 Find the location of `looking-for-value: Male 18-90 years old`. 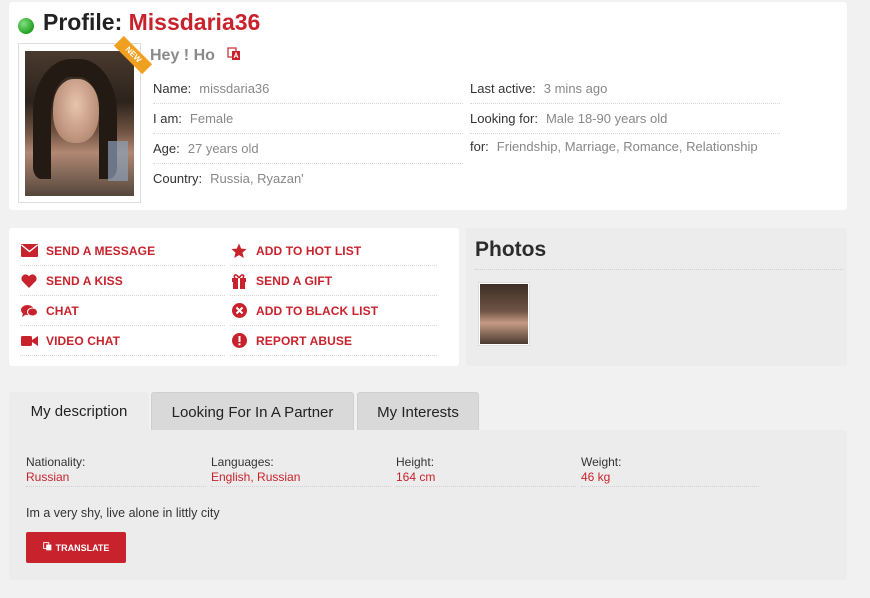

looking-for-value: Male 18-90 years old is located at coordinates (606, 118).